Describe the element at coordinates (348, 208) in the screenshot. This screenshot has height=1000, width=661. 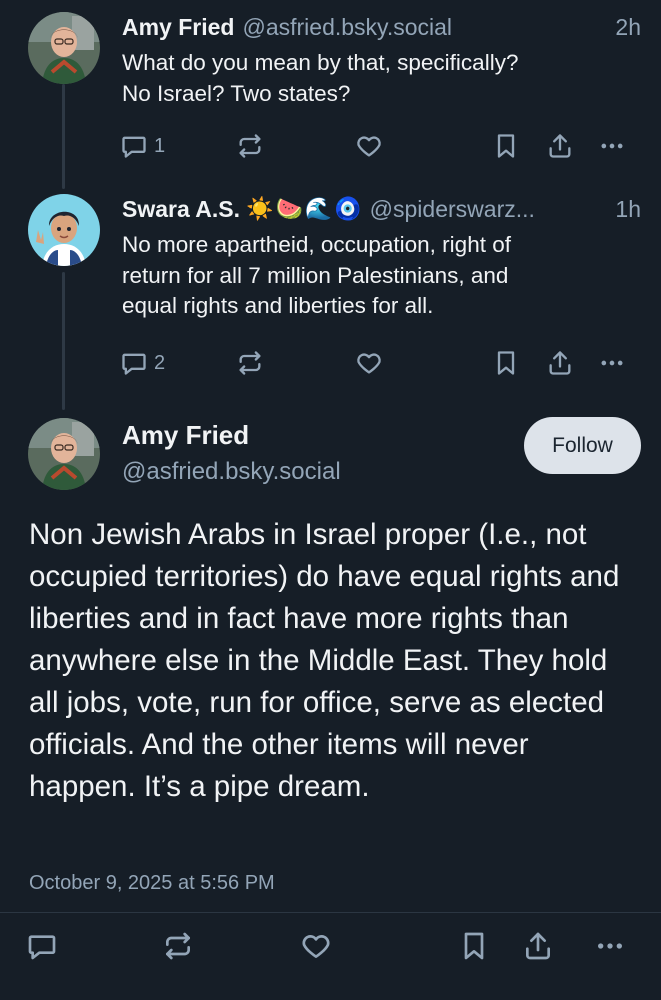
I see `nazar-amulet-emoji: 🧿` at that location.